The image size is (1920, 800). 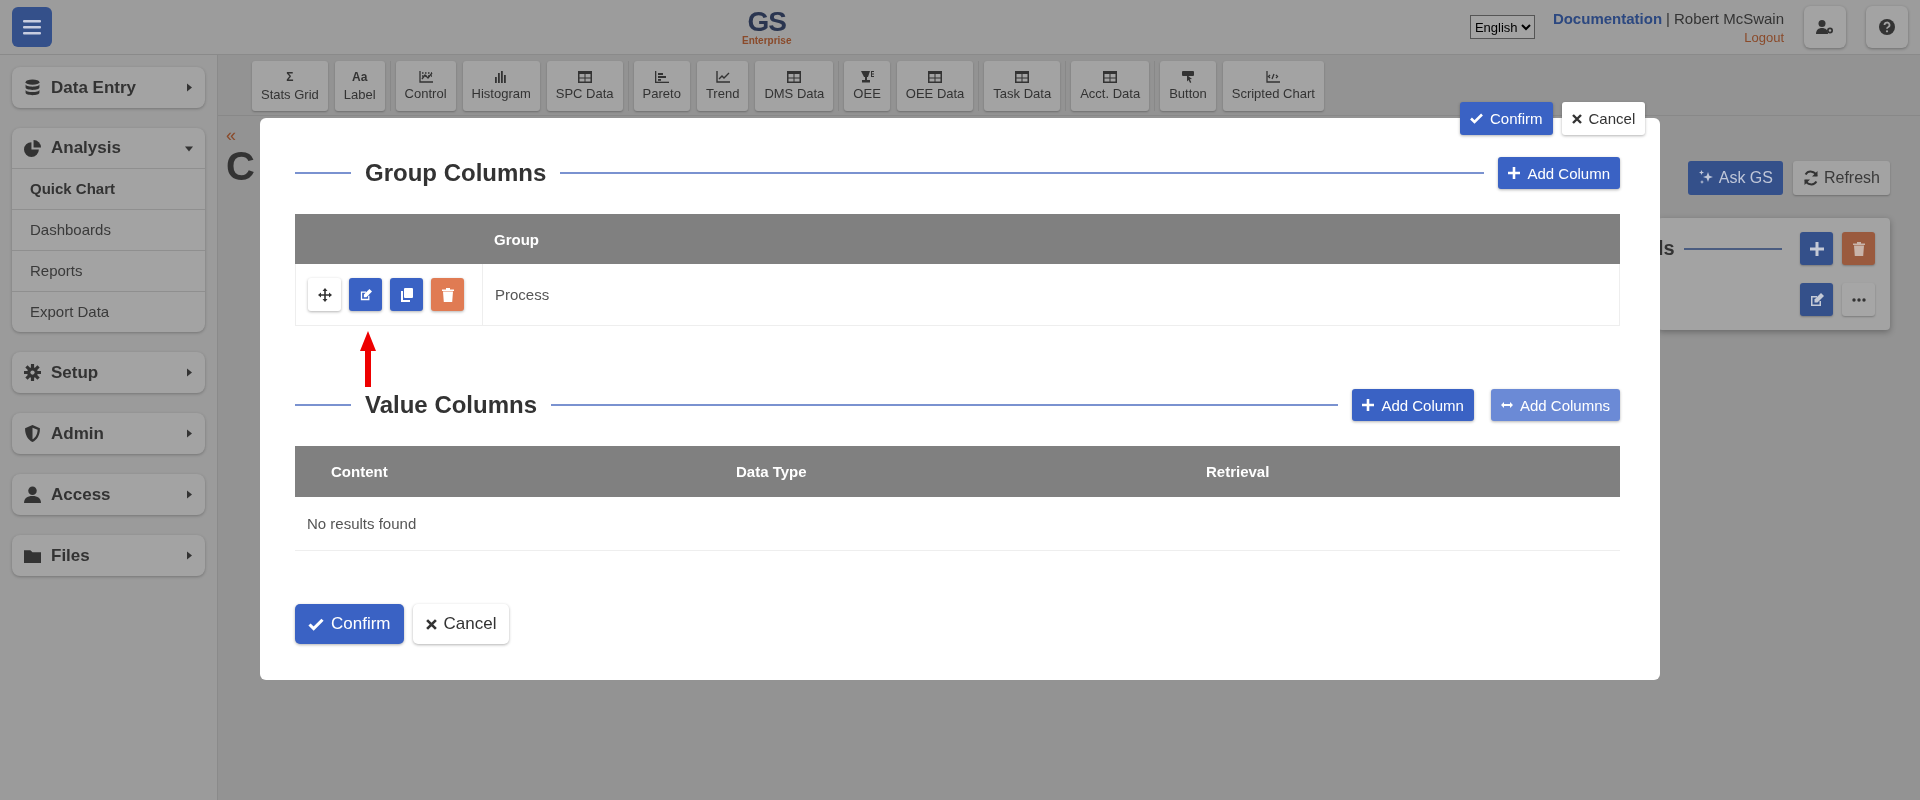 I want to click on sparkle-icon, so click(x=1705, y=178).